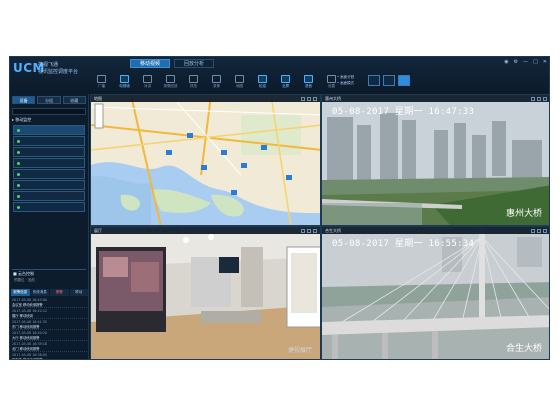  Describe the element at coordinates (346, 83) in the screenshot. I see `layout-line2: • 画面模式` at that location.